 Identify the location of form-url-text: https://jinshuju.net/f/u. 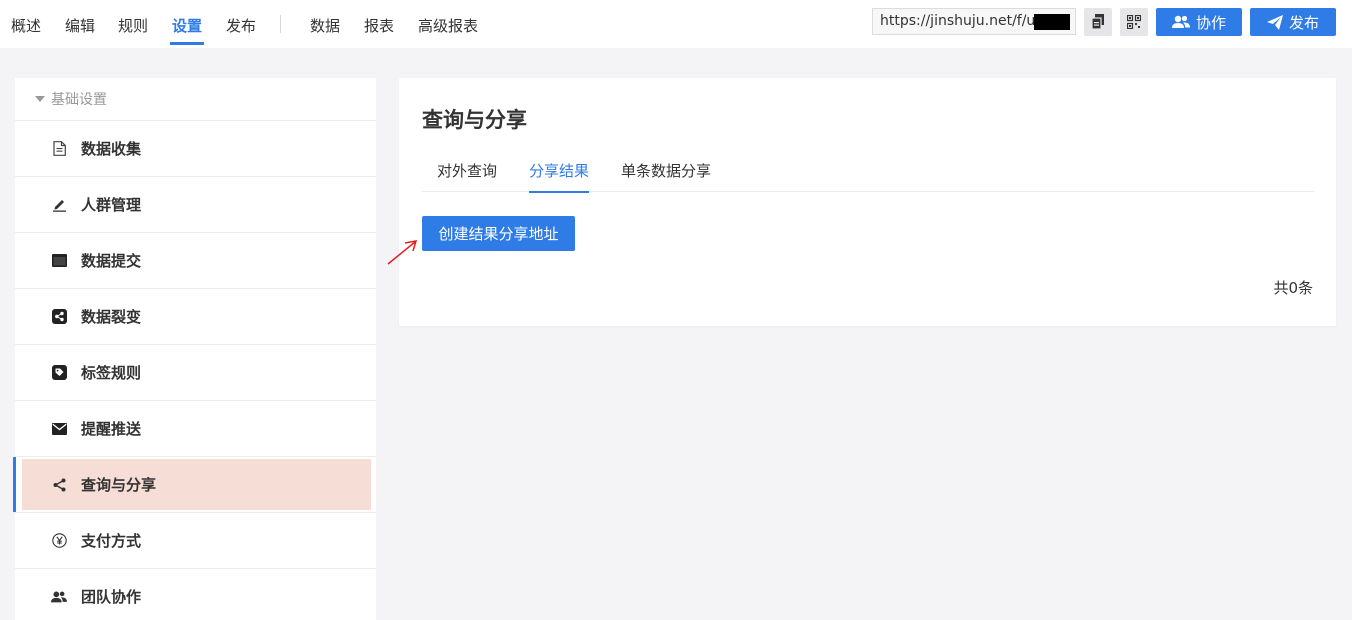
(958, 21).